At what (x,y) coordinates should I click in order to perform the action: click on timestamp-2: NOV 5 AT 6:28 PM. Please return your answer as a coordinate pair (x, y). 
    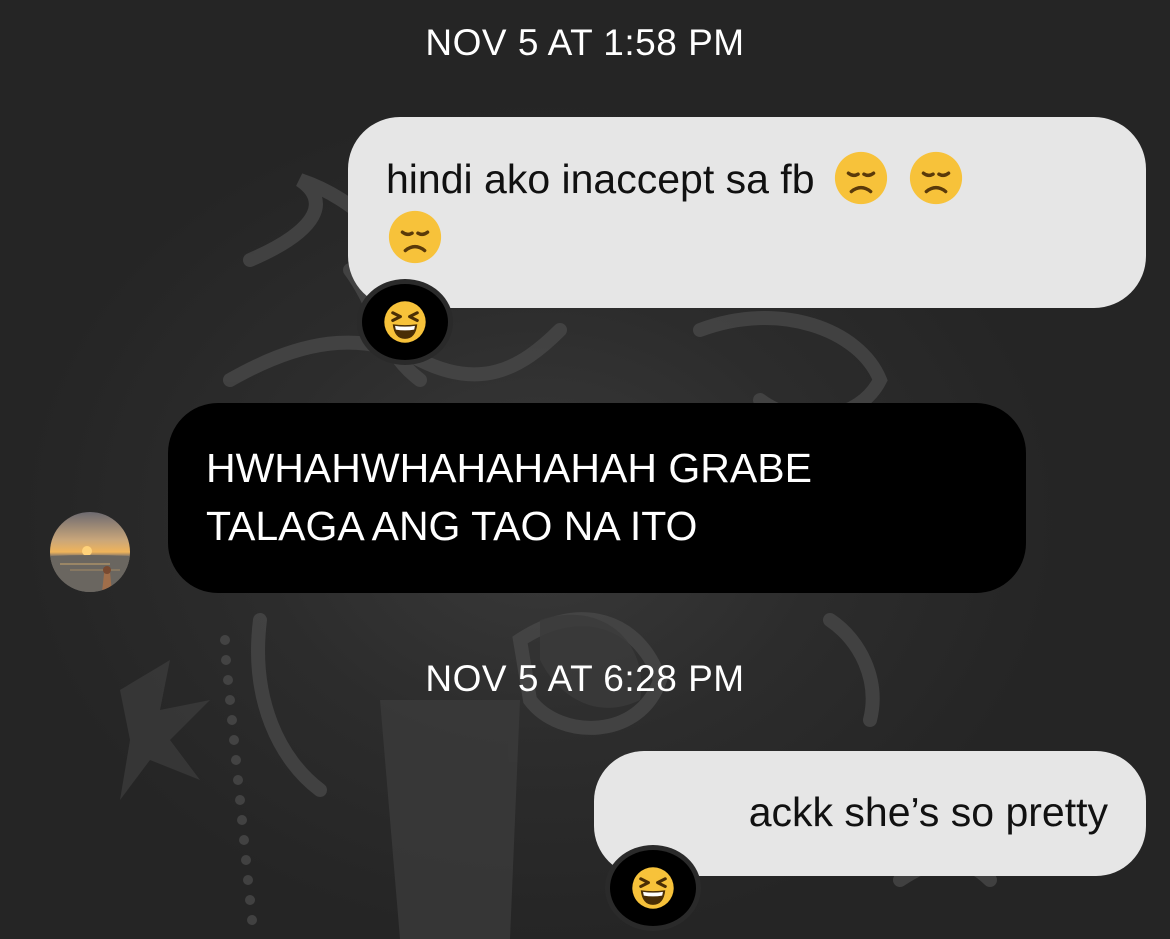
    Looking at the image, I should click on (585, 678).